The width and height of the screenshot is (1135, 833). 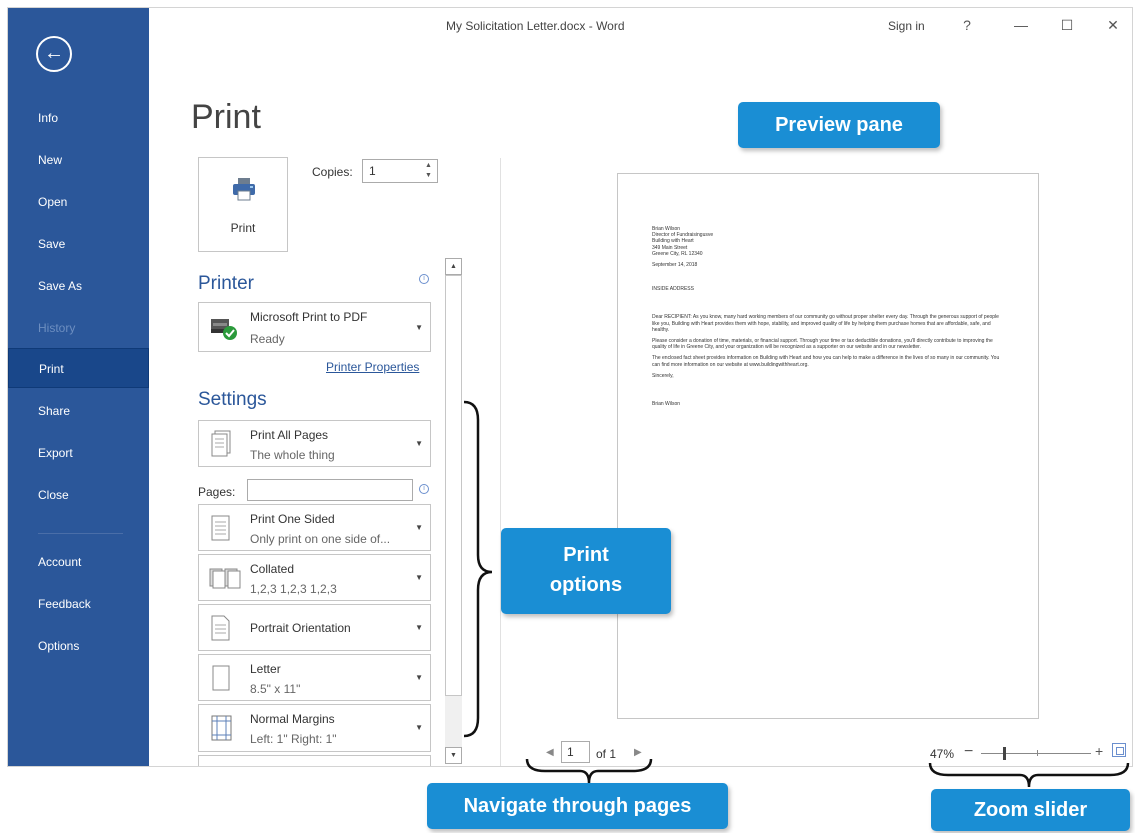 What do you see at coordinates (453, 485) in the screenshot?
I see `scroll-thumb` at bounding box center [453, 485].